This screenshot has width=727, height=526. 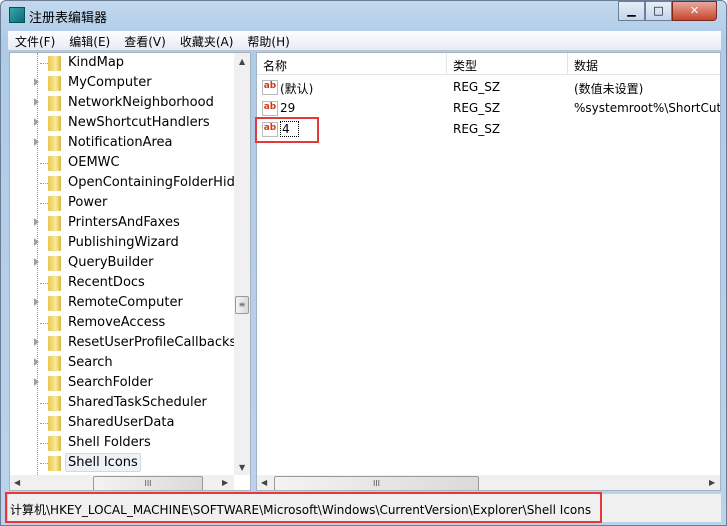 I want to click on tree-item: RemoveAccess, so click(x=122, y=323).